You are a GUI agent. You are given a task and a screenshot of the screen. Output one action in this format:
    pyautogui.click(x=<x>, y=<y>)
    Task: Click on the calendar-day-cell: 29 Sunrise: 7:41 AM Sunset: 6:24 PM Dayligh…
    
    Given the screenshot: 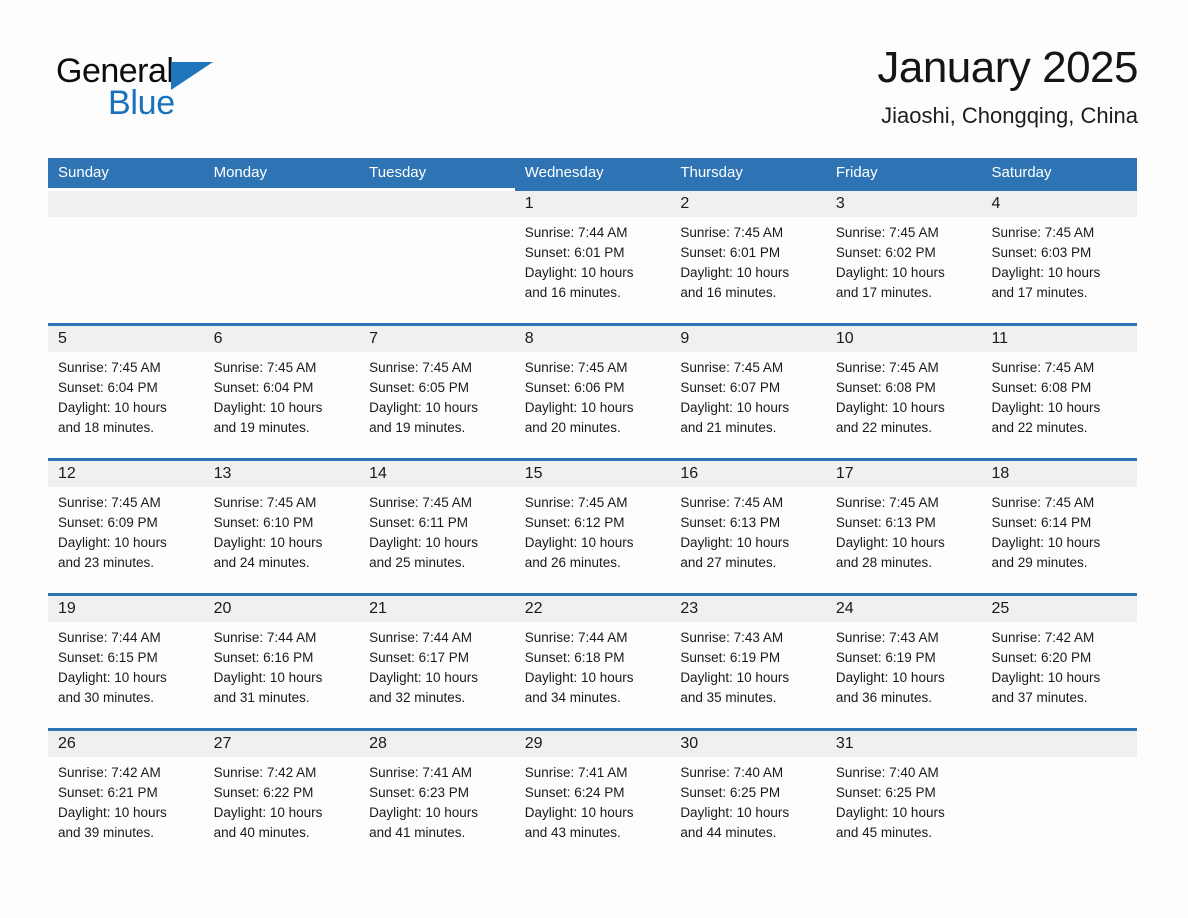 What is the action you would take?
    pyautogui.click(x=592, y=795)
    